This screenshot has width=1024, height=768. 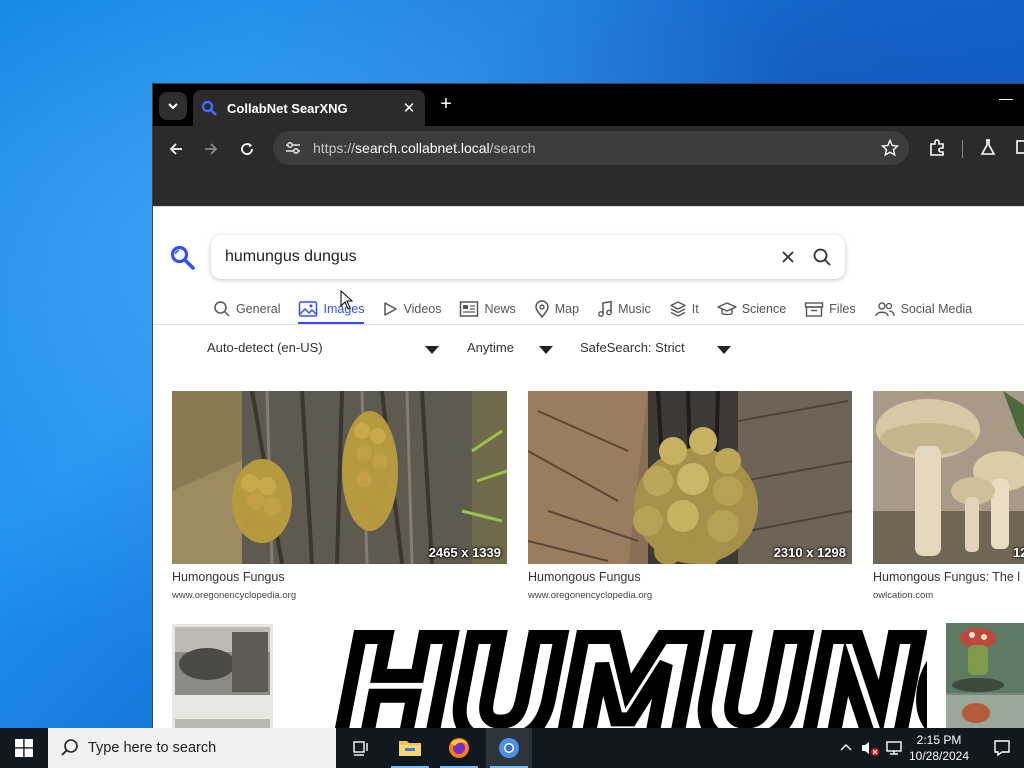 What do you see at coordinates (246, 309) in the screenshot?
I see `tab-general: General` at bounding box center [246, 309].